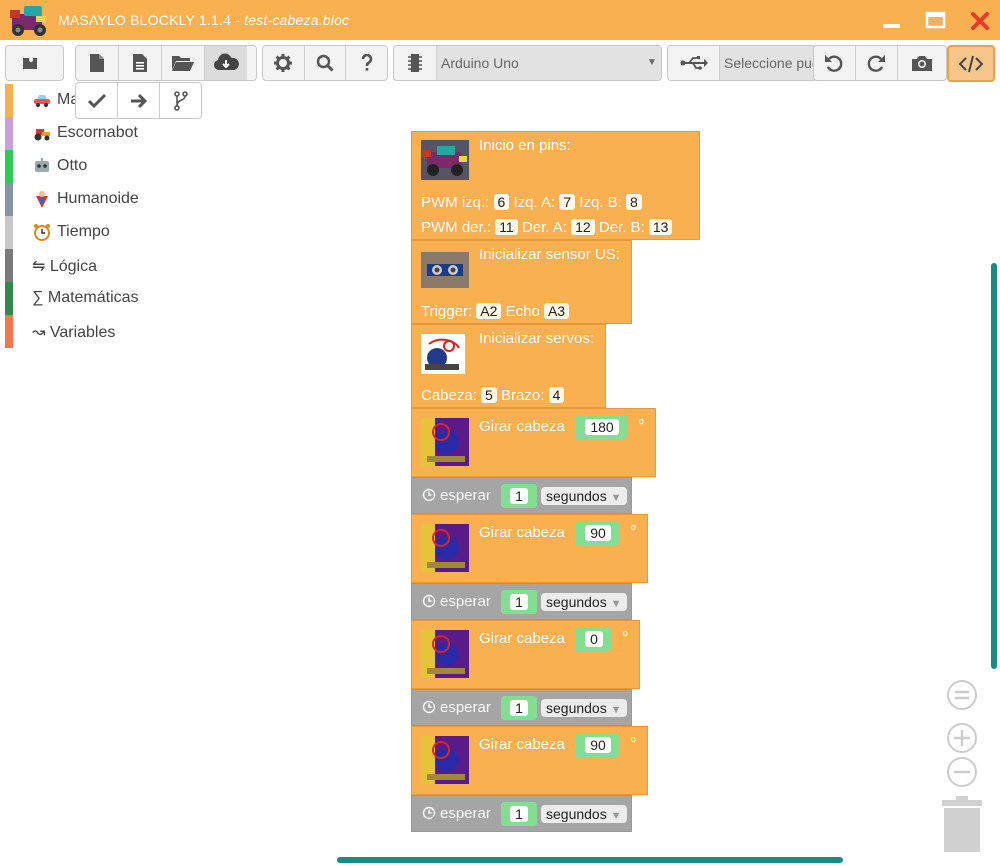  Describe the element at coordinates (508, 366) in the screenshot. I see `block-servos: Inicializar servos: Cabeza: 5 Brazo: 4` at that location.